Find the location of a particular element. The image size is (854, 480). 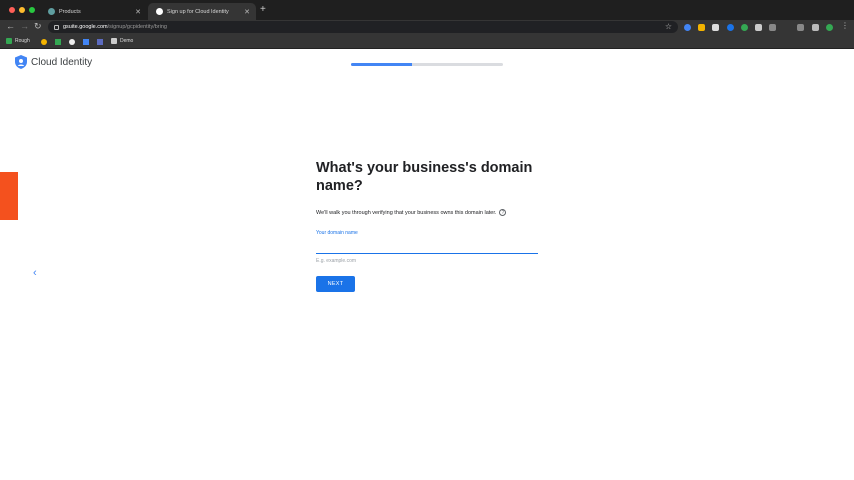

new-tab-icon: + is located at coordinates (263, 9).